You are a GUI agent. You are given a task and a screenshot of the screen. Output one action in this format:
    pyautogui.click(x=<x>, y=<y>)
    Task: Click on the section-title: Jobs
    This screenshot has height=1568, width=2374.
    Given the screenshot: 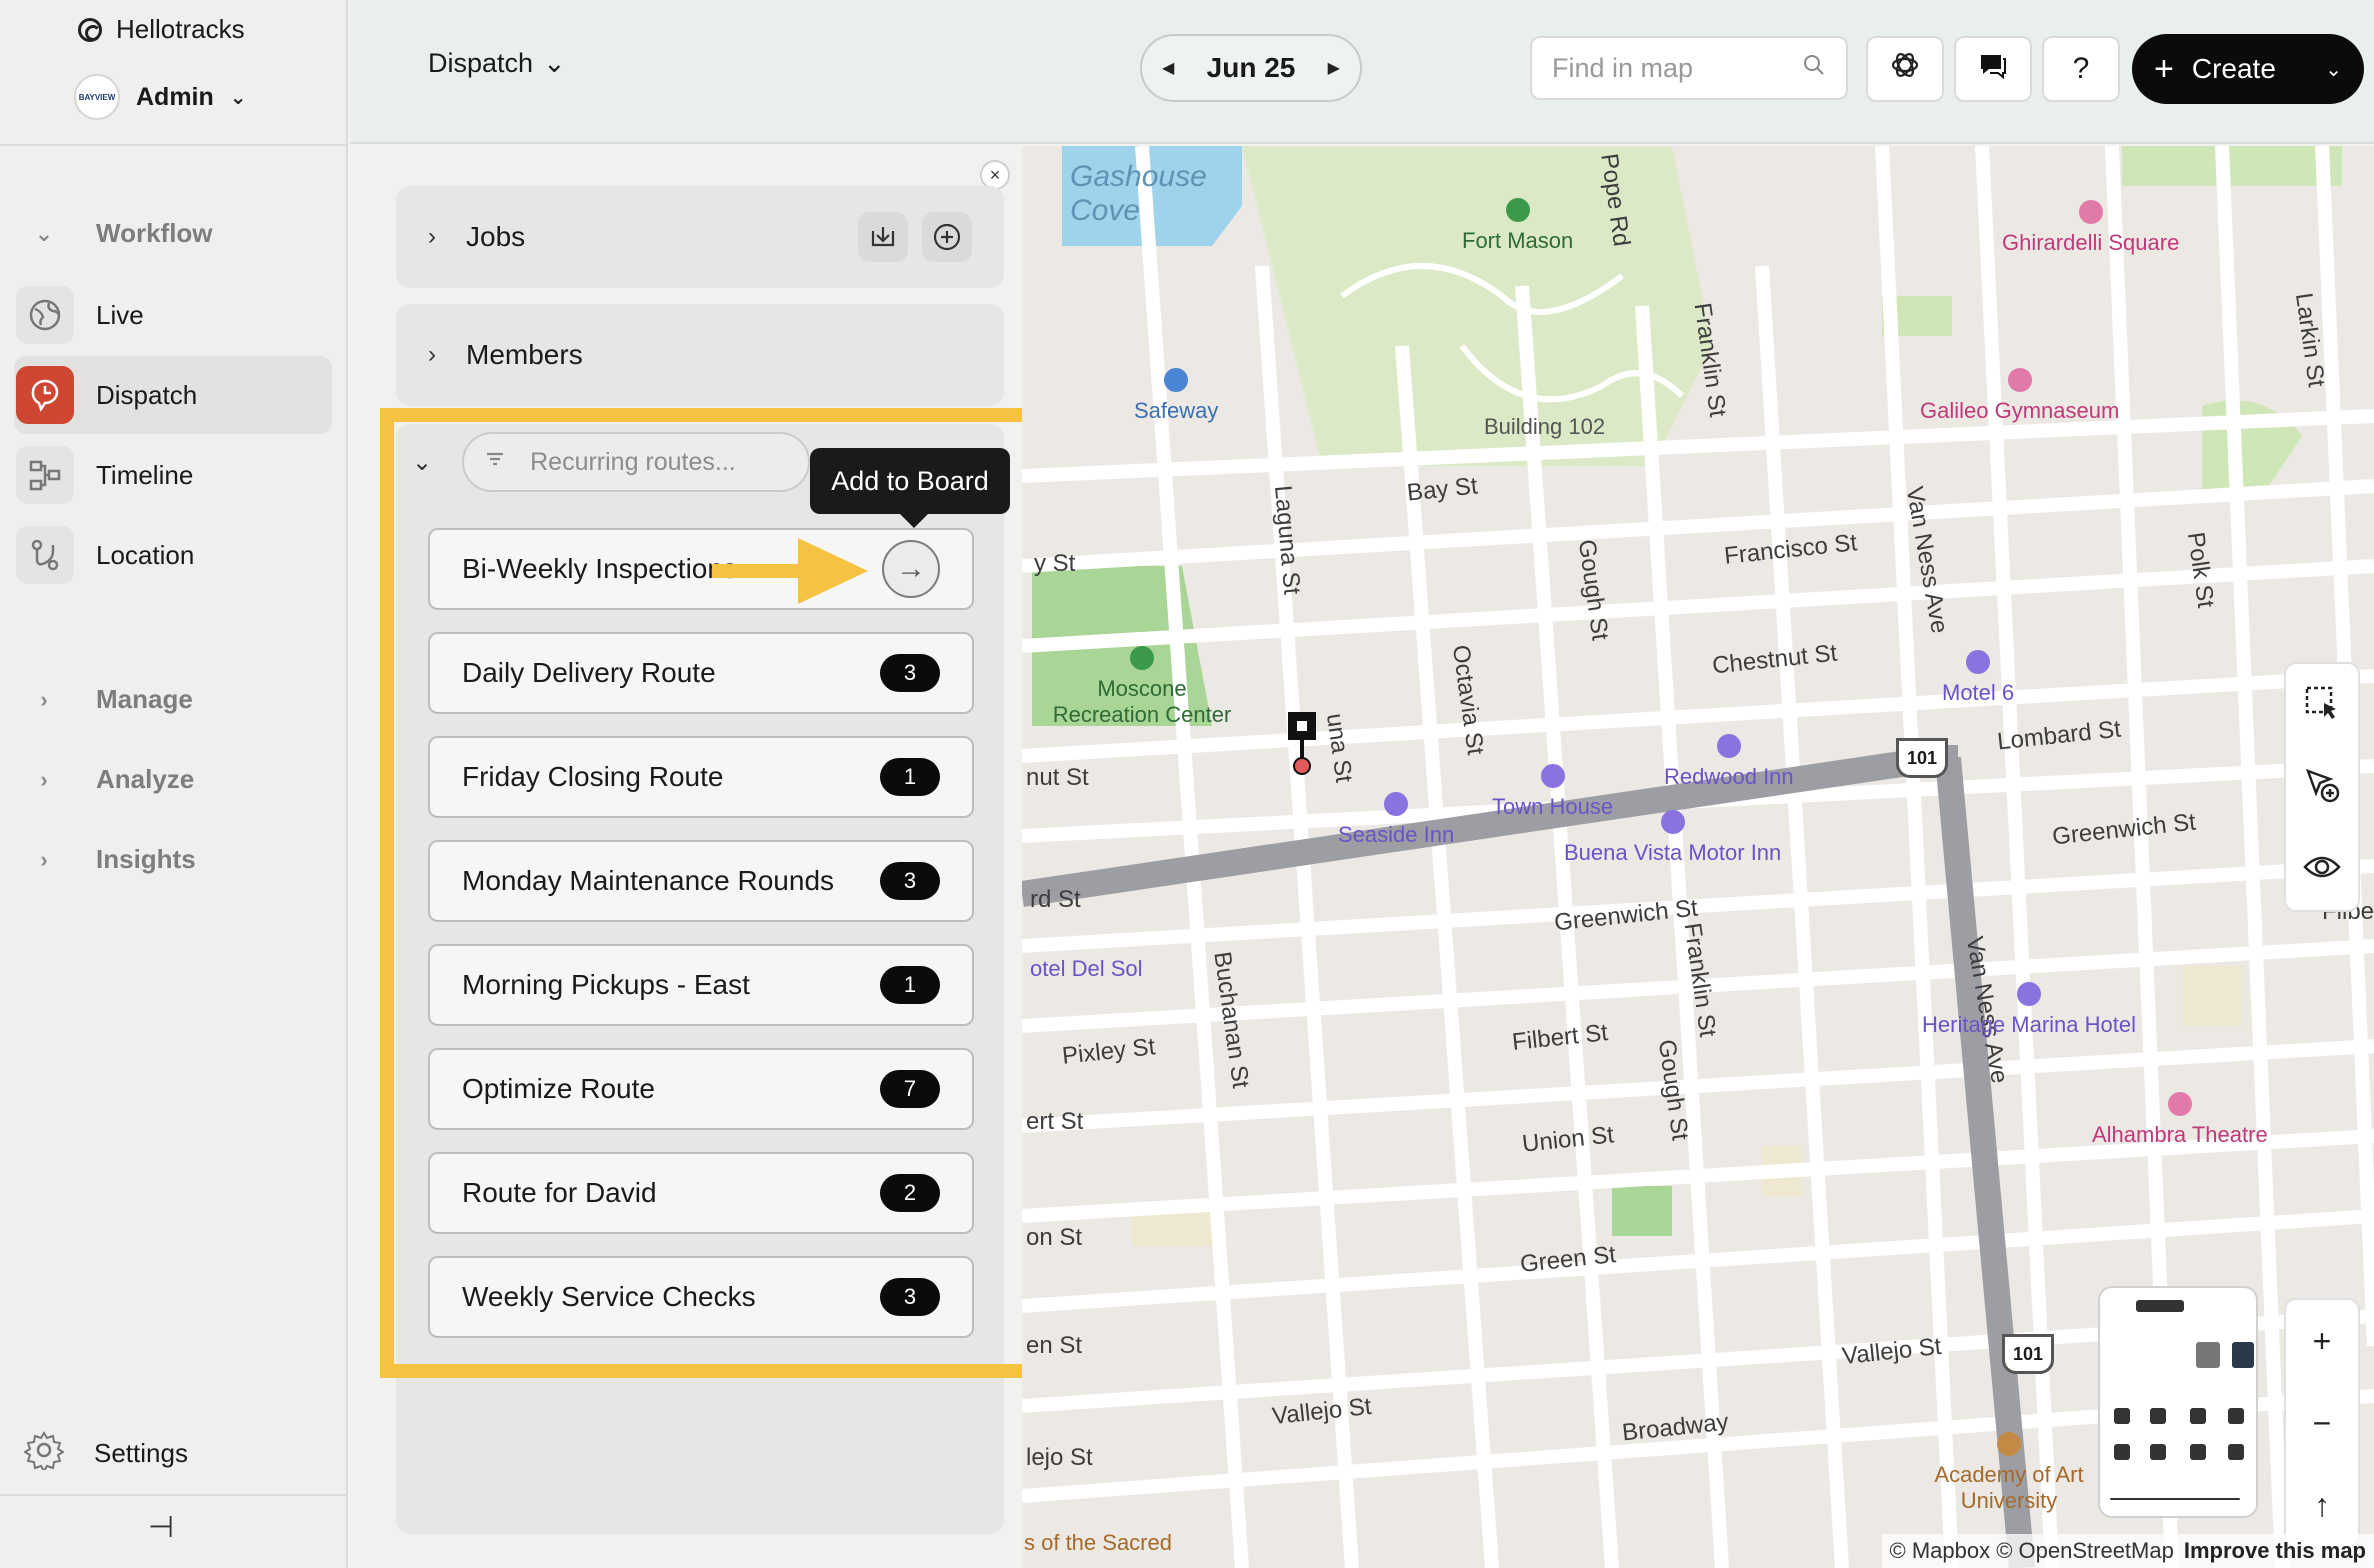 What is the action you would take?
    pyautogui.click(x=496, y=236)
    